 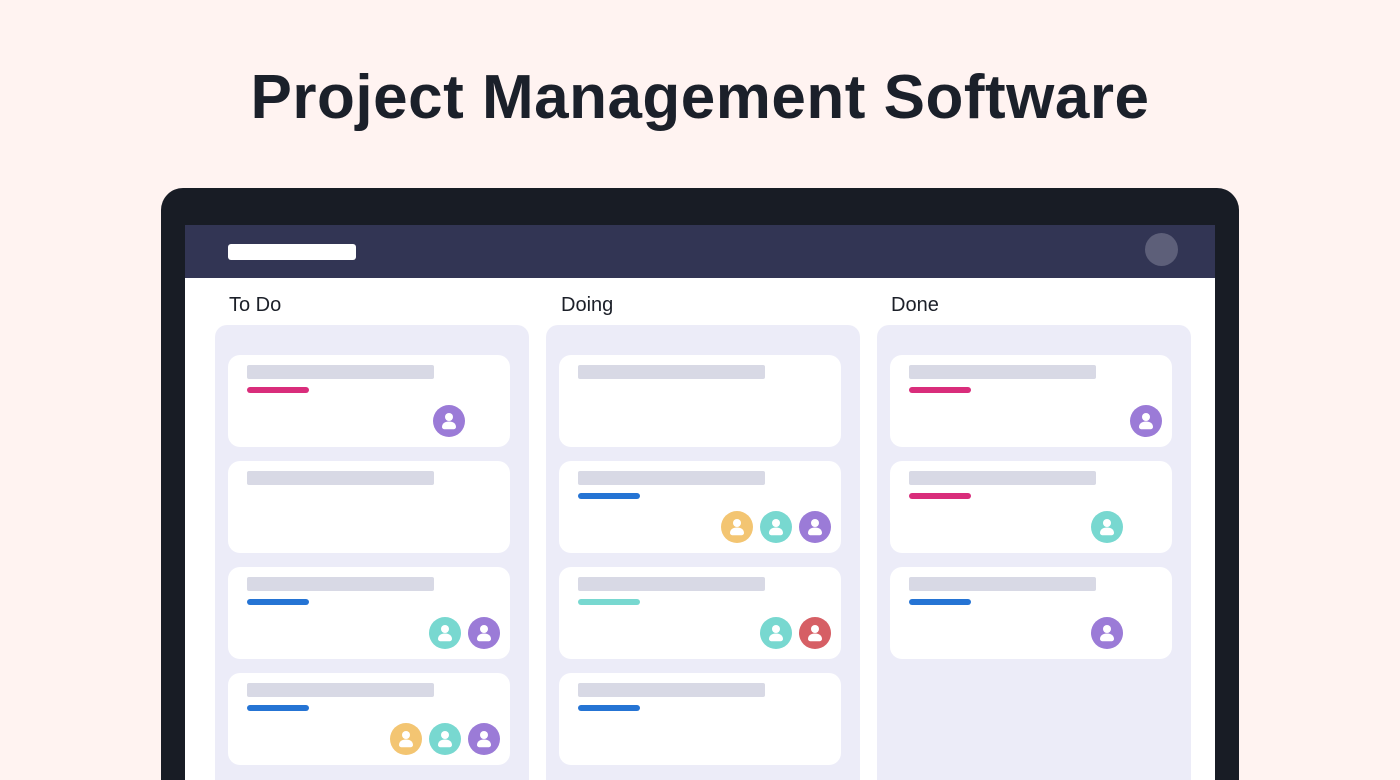 What do you see at coordinates (700, 251) in the screenshot?
I see `app-header` at bounding box center [700, 251].